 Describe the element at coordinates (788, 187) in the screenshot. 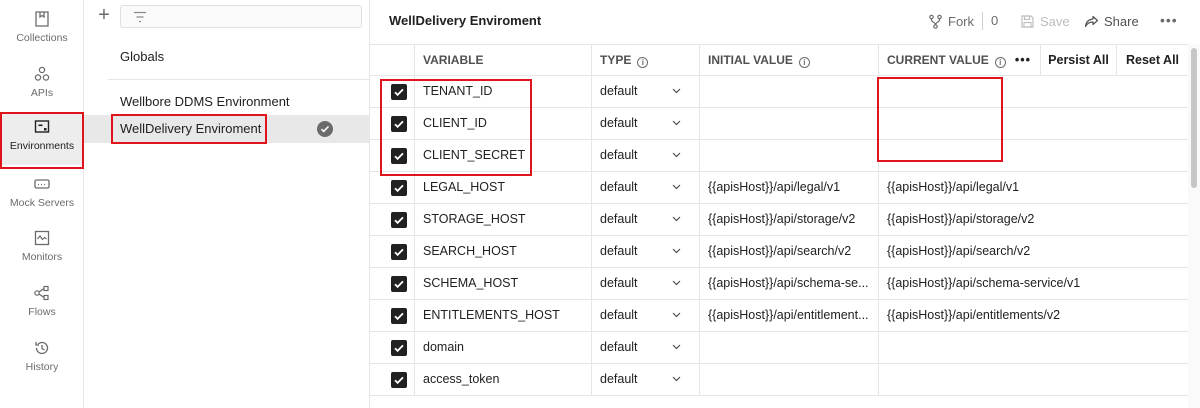

I see `initial-value-cell: {{apisHost}}/api/legal/v1` at that location.